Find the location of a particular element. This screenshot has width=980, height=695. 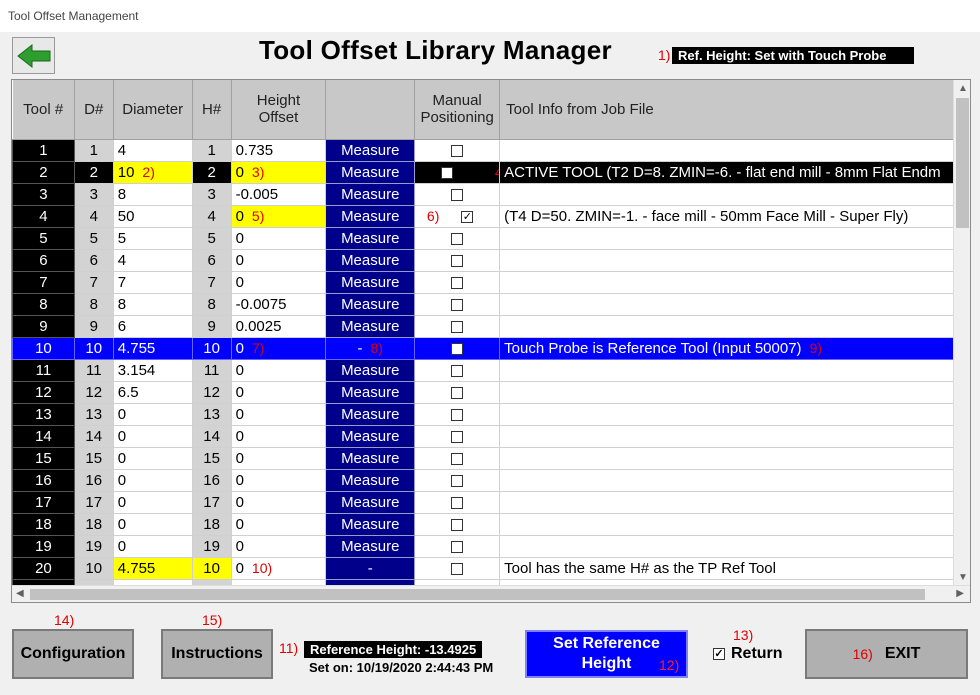

cell-d-number: 9 is located at coordinates (93, 326).